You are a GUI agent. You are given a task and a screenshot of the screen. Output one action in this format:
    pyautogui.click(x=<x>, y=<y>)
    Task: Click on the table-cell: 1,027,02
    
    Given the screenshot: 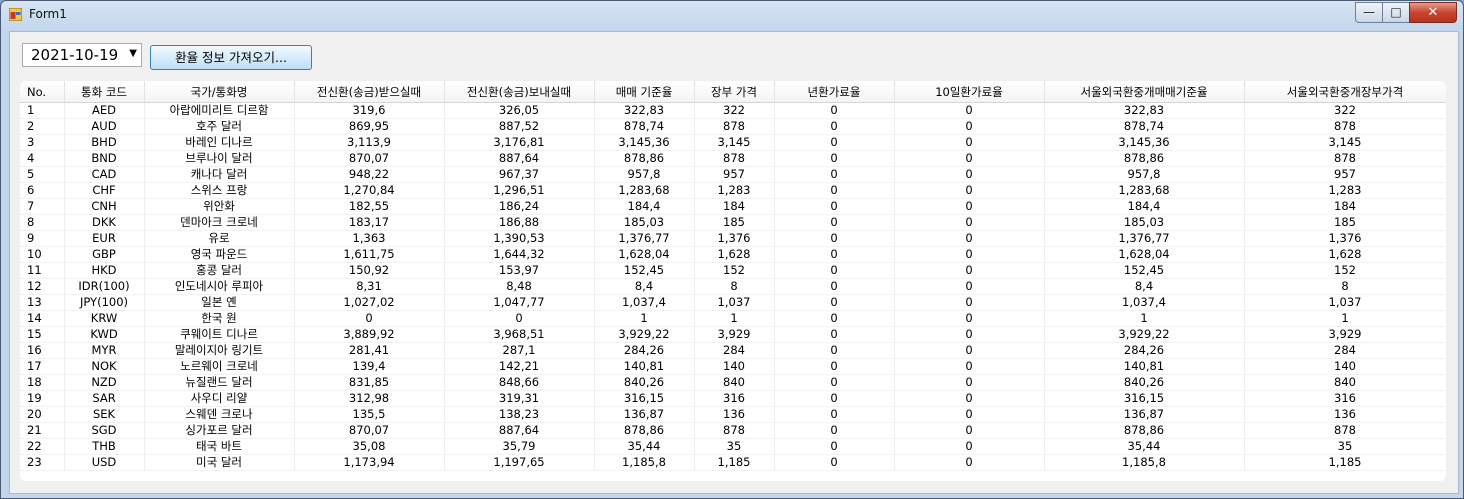 What is the action you would take?
    pyautogui.click(x=369, y=302)
    